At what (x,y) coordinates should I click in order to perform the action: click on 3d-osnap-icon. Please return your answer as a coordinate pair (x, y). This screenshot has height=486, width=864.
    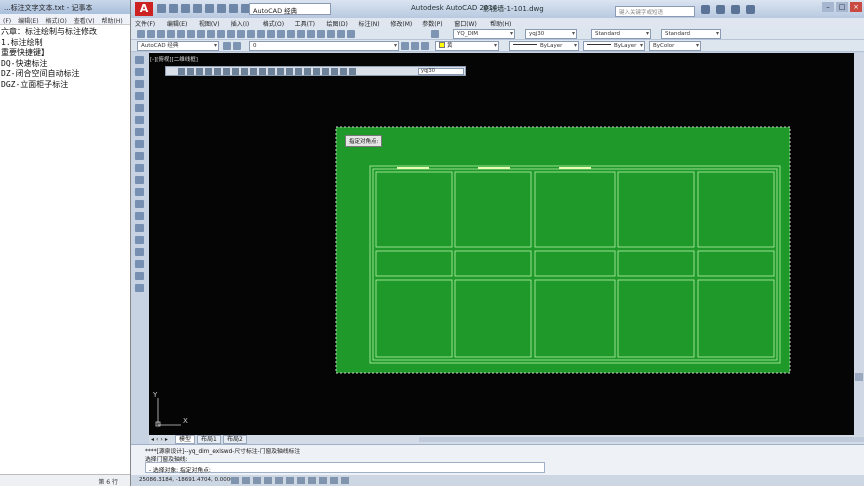
    Looking at the image, I should click on (301, 480).